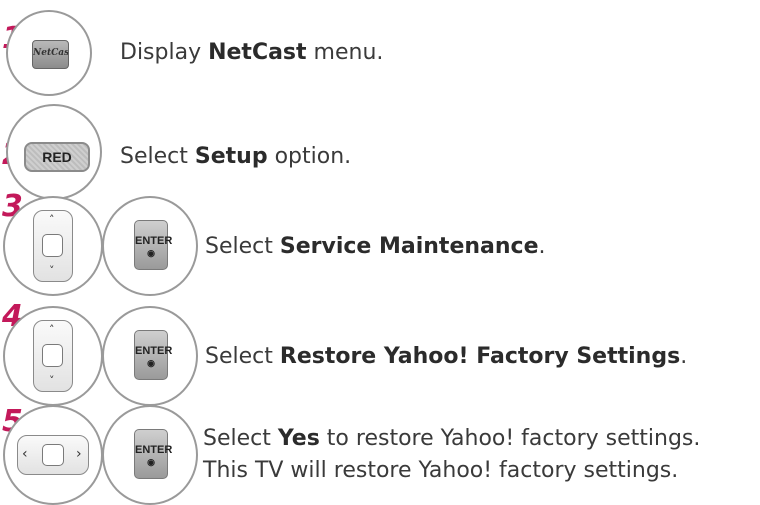  What do you see at coordinates (409, 246) in the screenshot?
I see `step-highlight: Service Maintenance` at bounding box center [409, 246].